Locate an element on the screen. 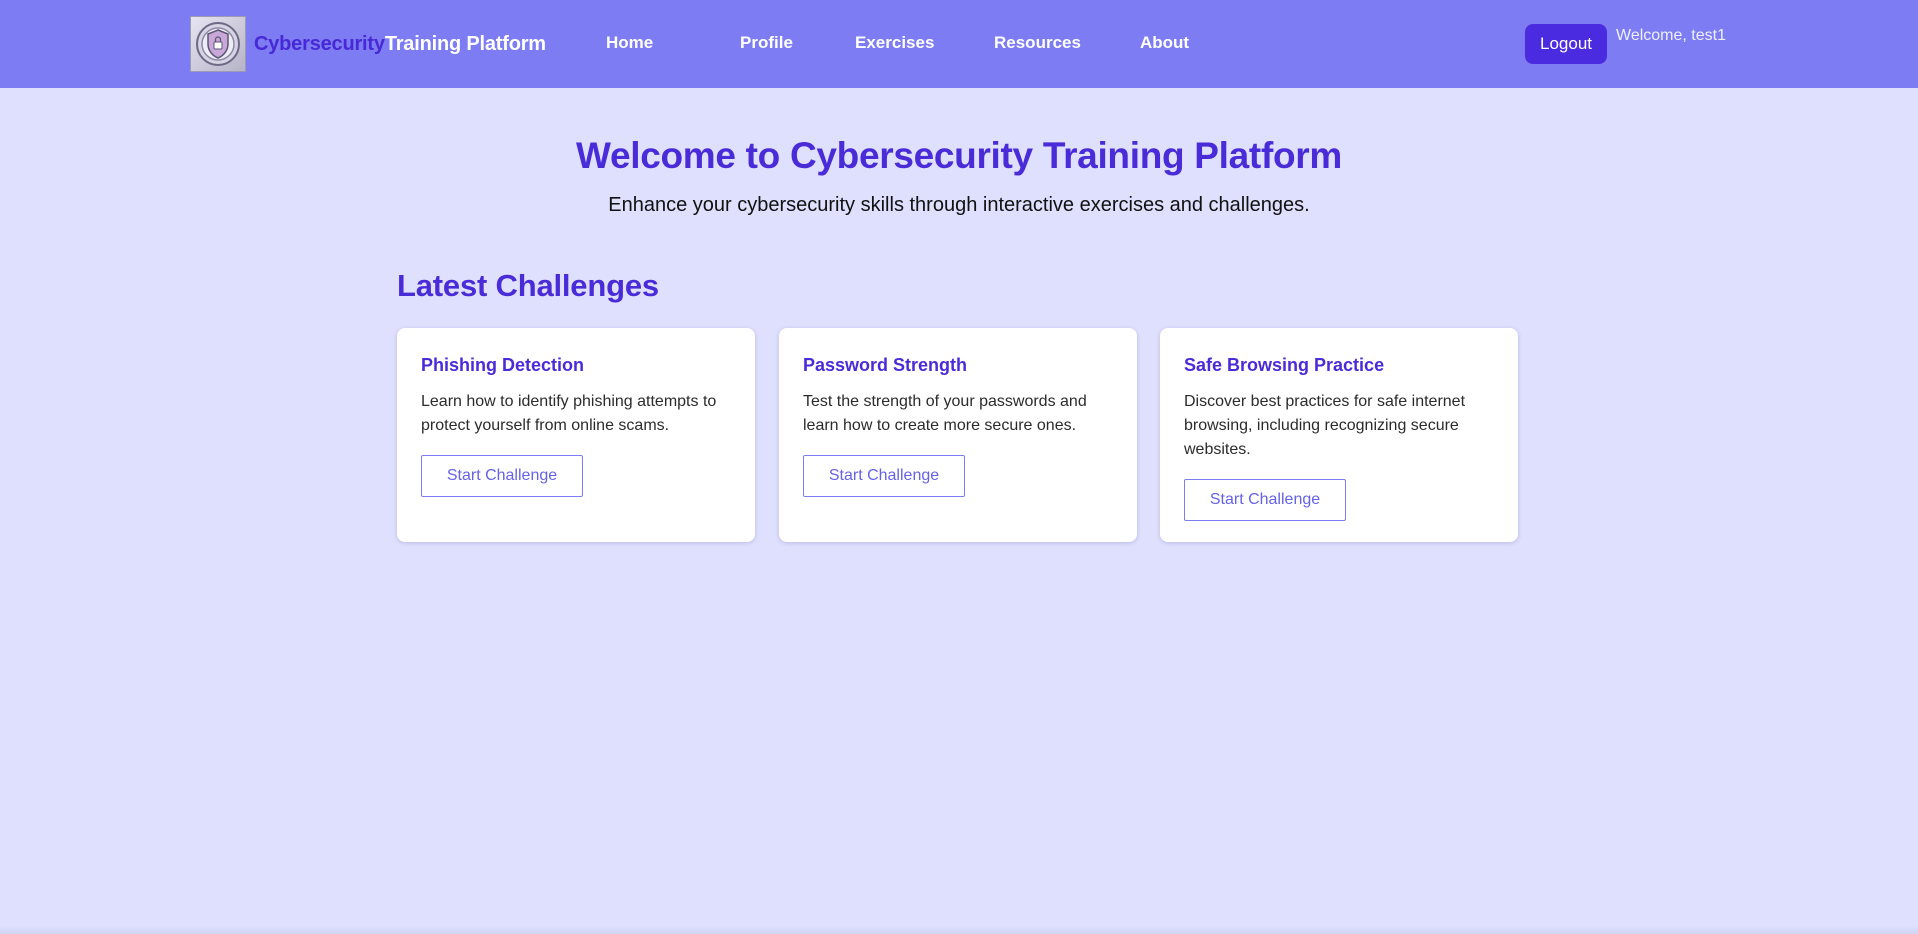  nav-exercises: Exercises is located at coordinates (894, 43).